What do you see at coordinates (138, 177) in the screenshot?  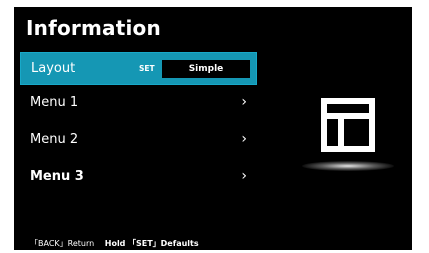 I see `menu-item-menu-3: Menu 3 ›` at bounding box center [138, 177].